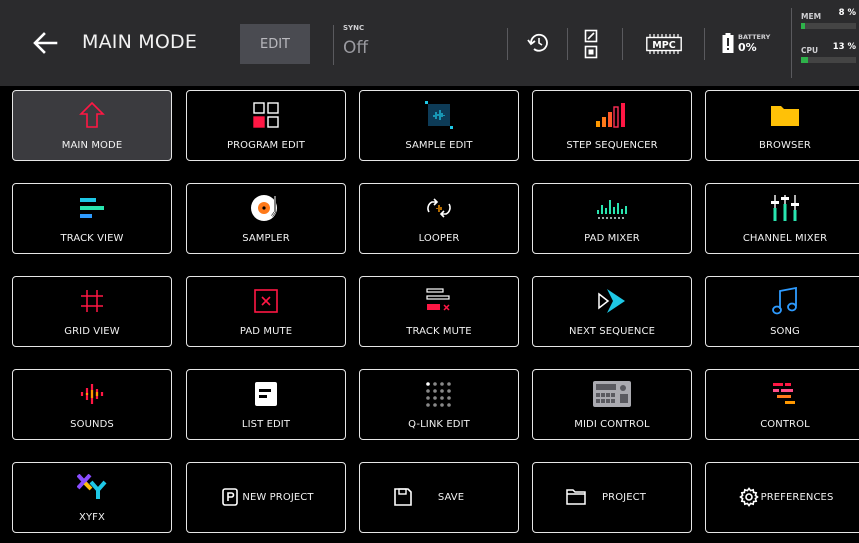  What do you see at coordinates (728, 45) in the screenshot?
I see `battery-icon` at bounding box center [728, 45].